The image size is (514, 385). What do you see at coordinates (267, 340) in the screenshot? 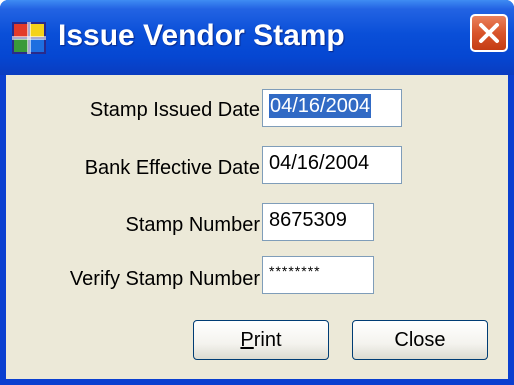
I see `print-button-label: rint` at bounding box center [267, 340].